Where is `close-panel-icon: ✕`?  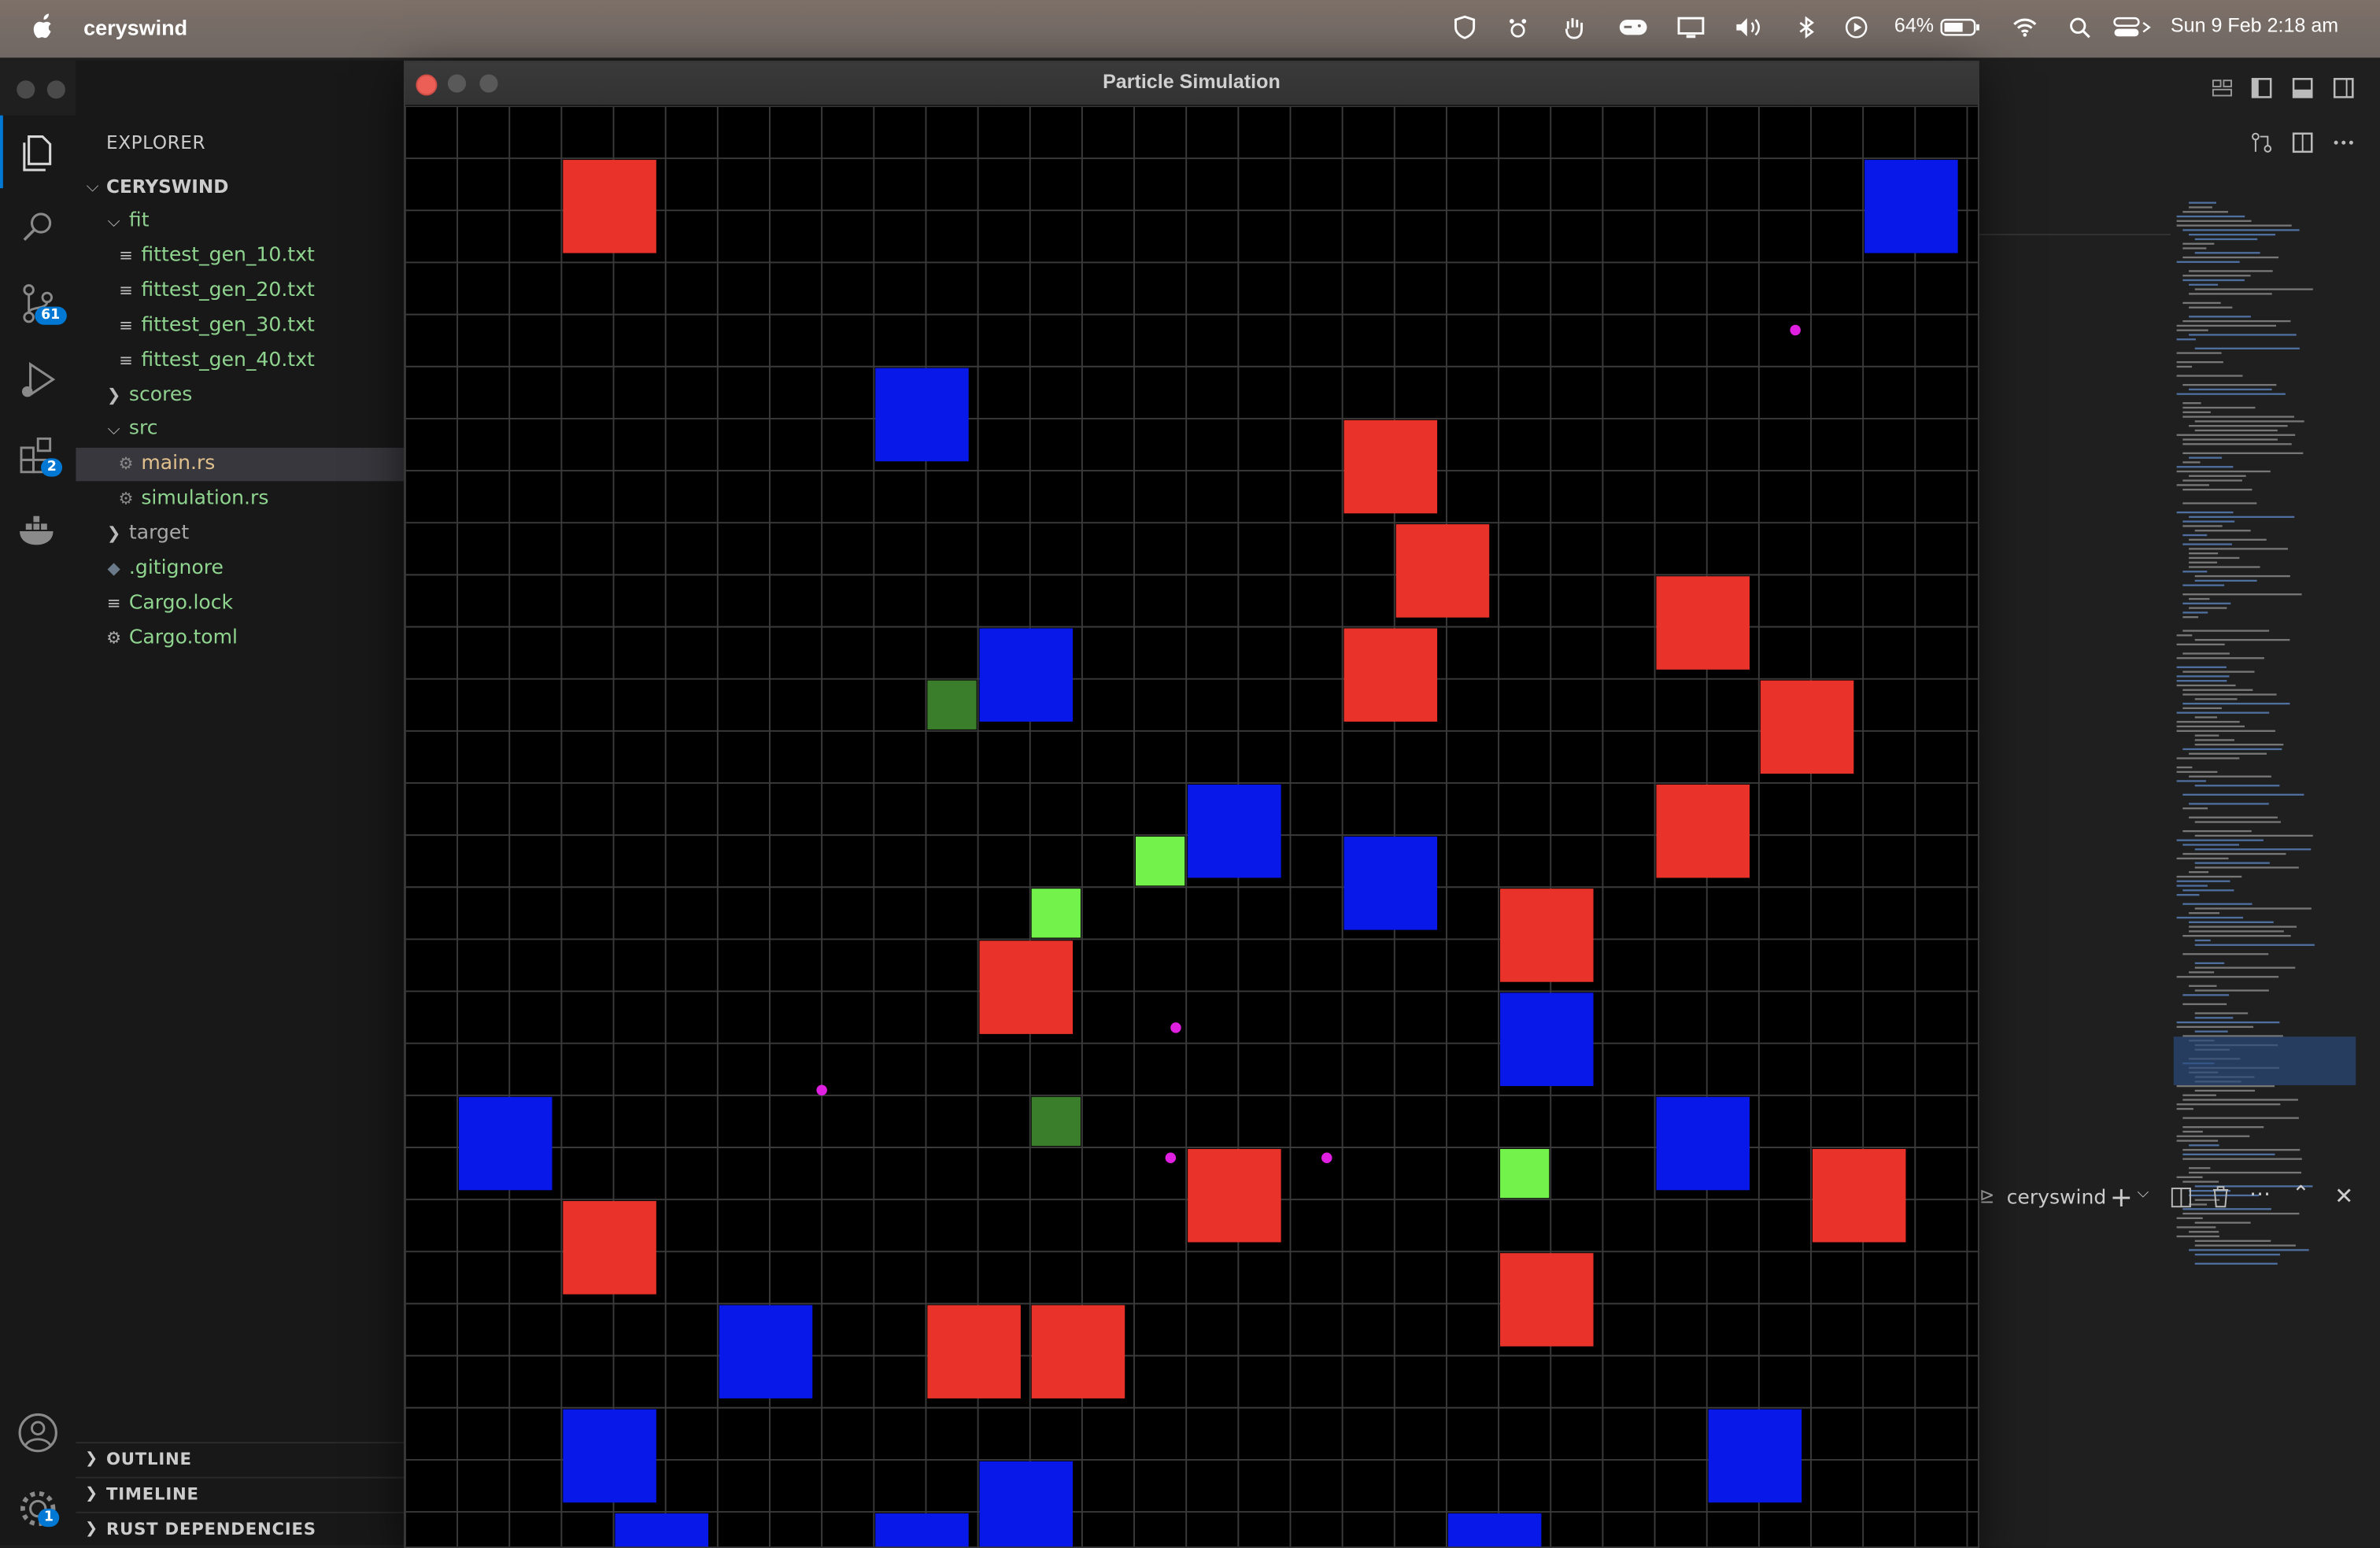
close-panel-icon: ✕ is located at coordinates (2343, 1196).